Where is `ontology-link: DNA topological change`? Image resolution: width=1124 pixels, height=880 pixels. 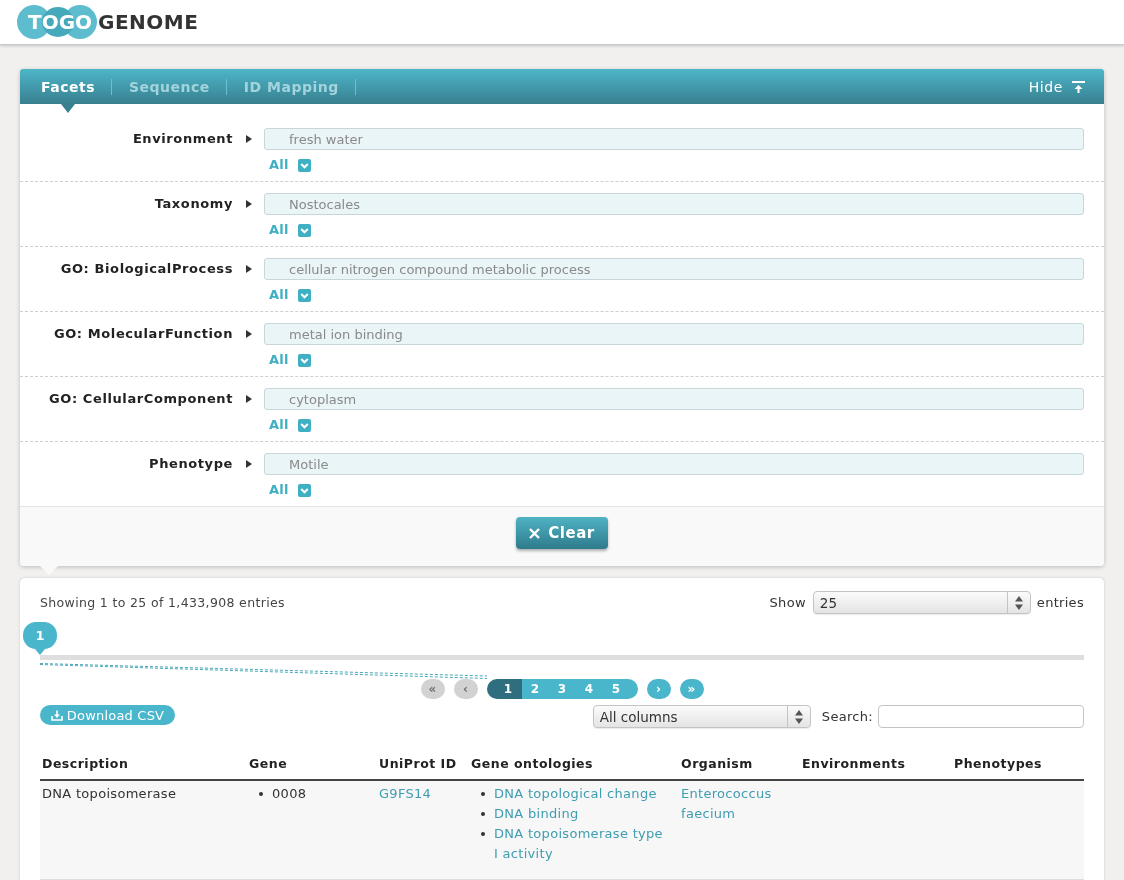
ontology-link: DNA topological change is located at coordinates (575, 794).